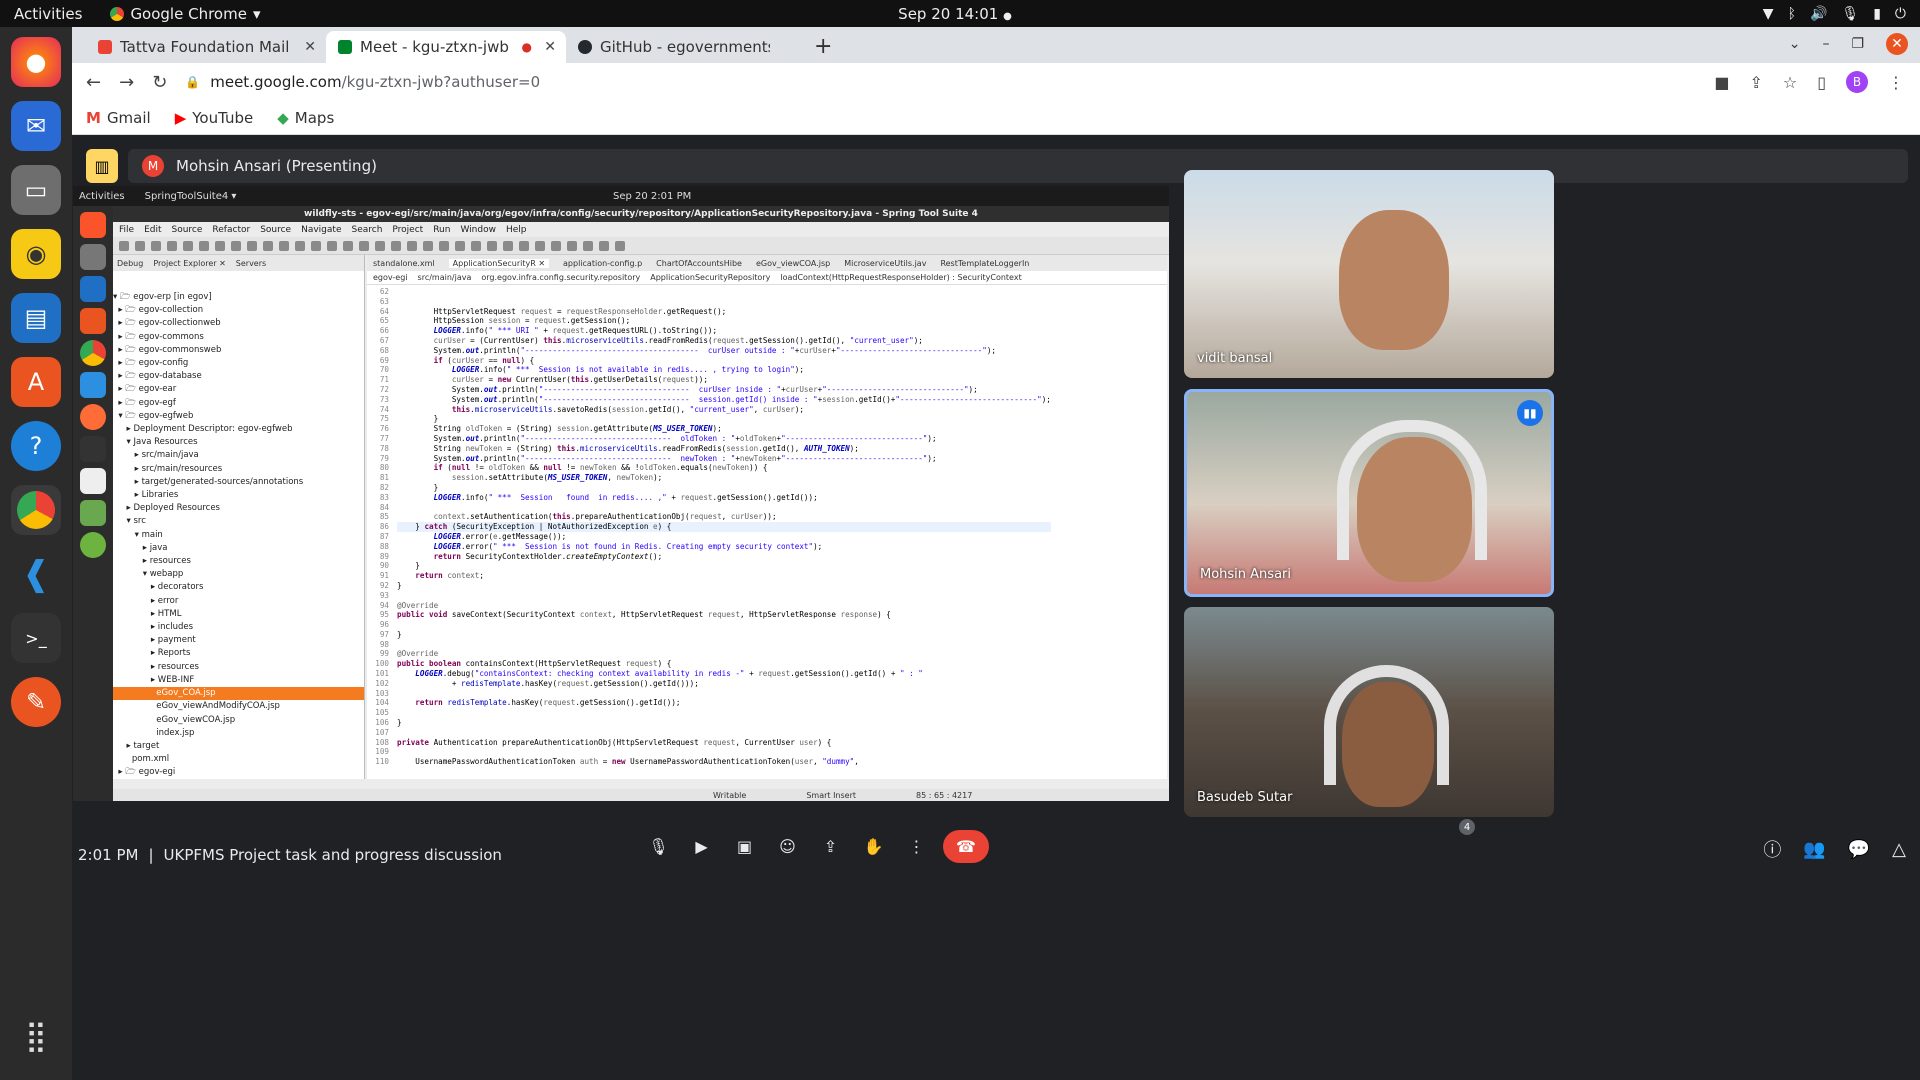 Image resolution: width=1920 pixels, height=1080 pixels. Describe the element at coordinates (1899, 849) in the screenshot. I see `activities-icon: △` at that location.